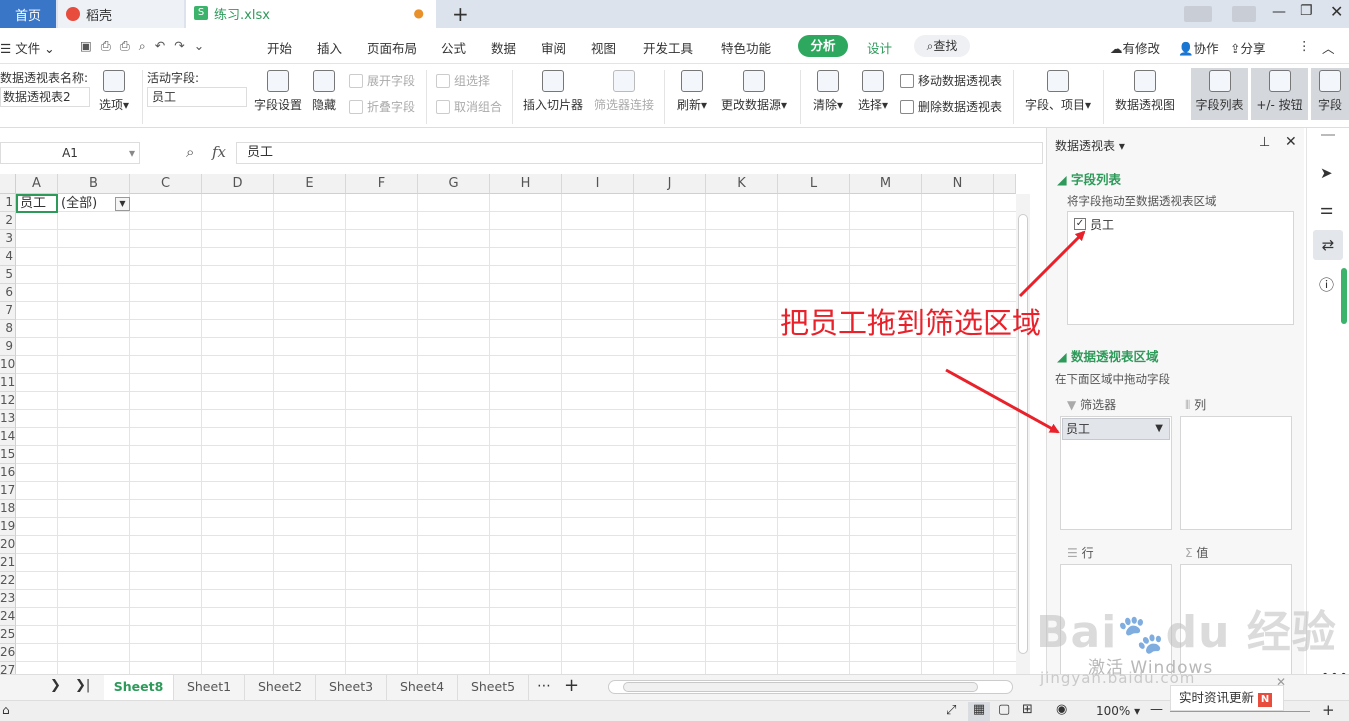 This screenshot has width=1349, height=721. What do you see at coordinates (1061, 709) in the screenshot?
I see `eye-care-icon: ◉` at bounding box center [1061, 709].